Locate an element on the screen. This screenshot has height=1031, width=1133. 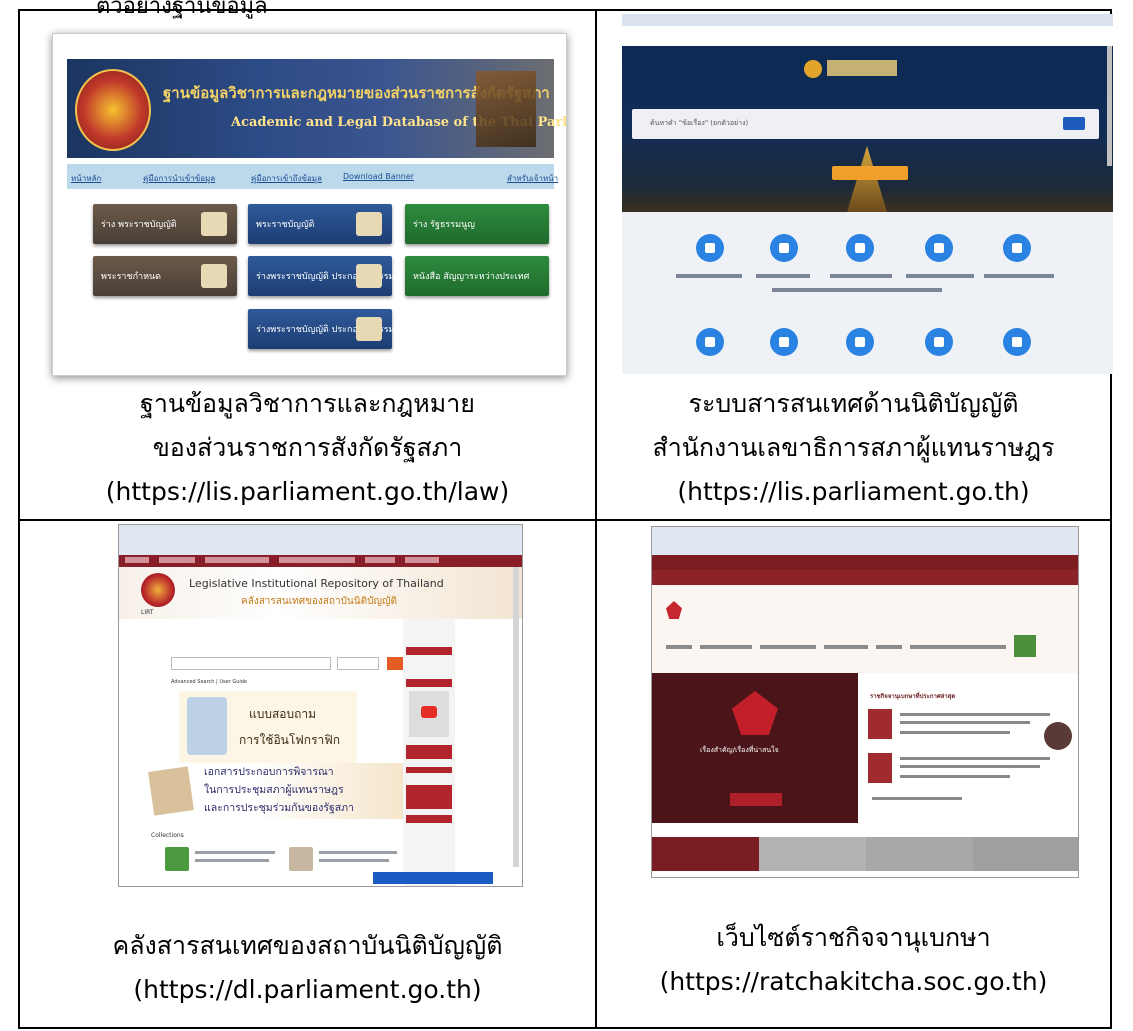
ratchakitcha-latest: ราชกิจจานุเบกษาที่ประกาศล่าสุด is located at coordinates (970, 748).